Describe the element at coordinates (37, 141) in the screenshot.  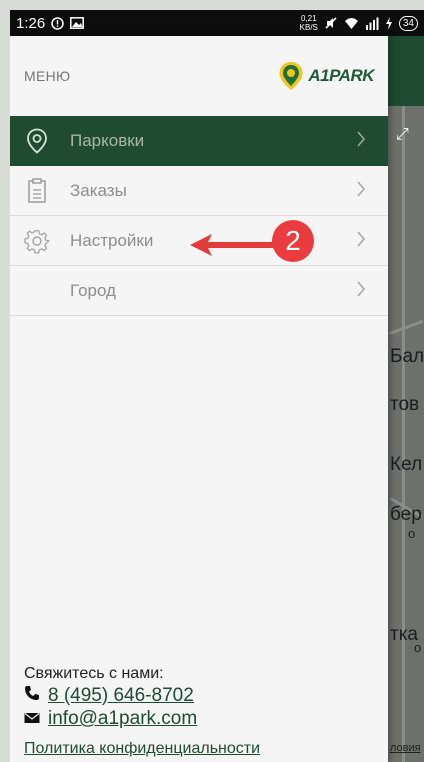
I see `map-pin-icon` at that location.